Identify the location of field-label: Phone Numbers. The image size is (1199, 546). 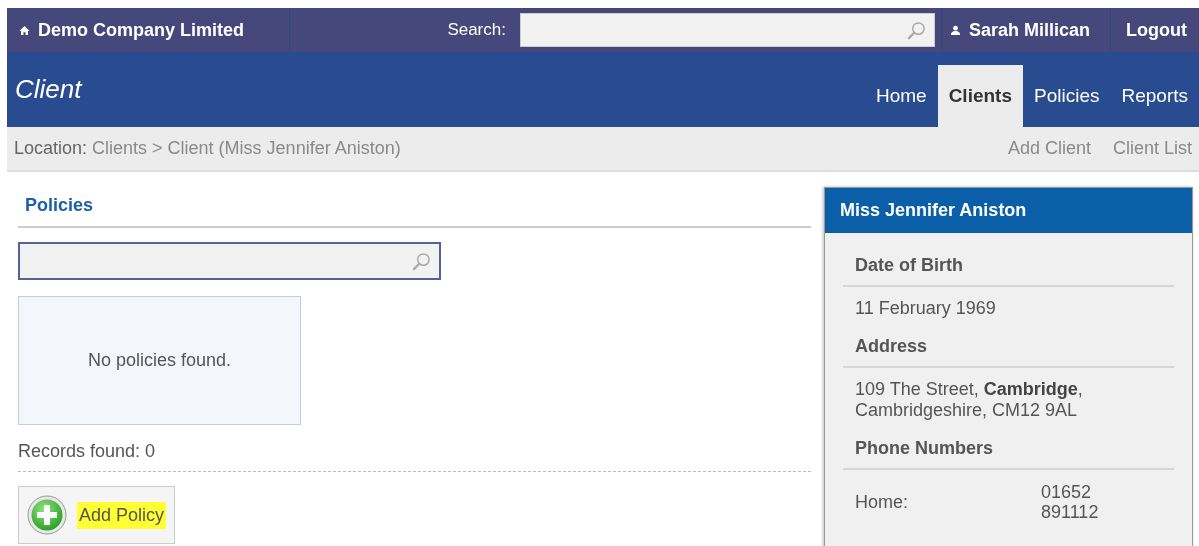
(1008, 446).